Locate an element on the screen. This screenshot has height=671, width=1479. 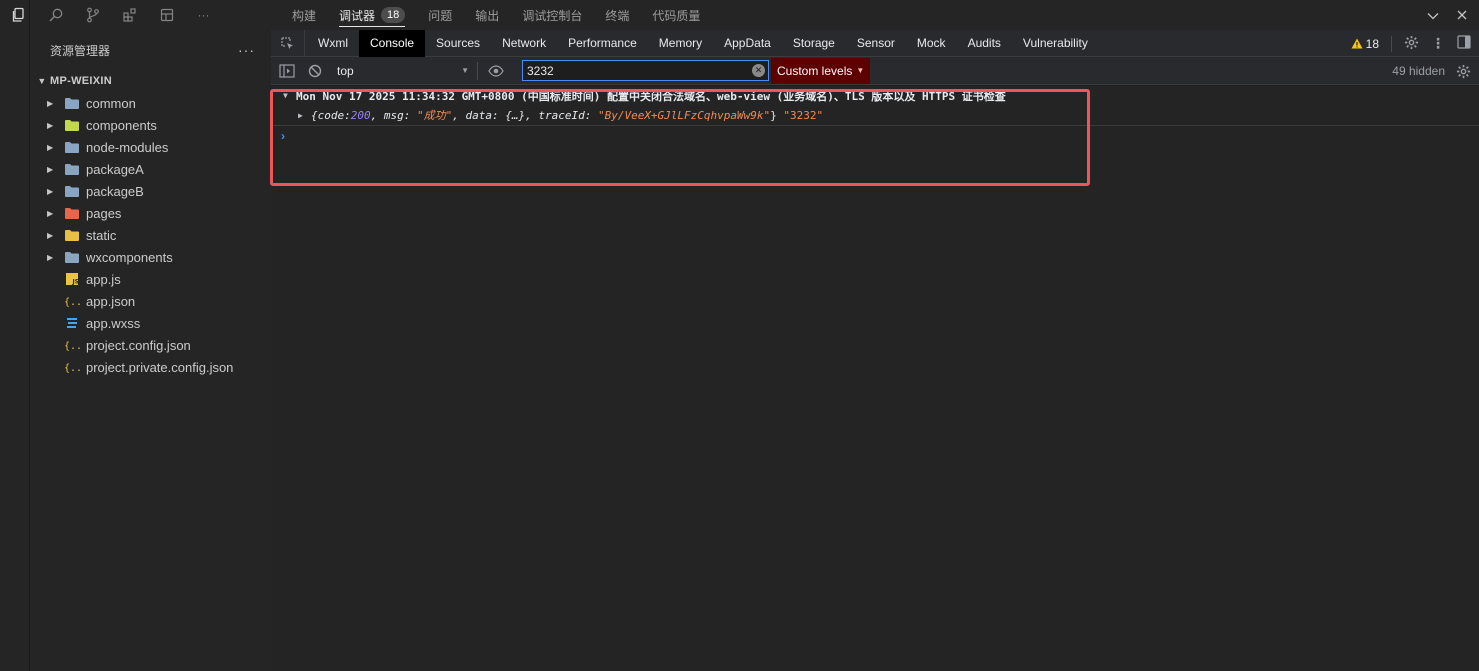
folder-item: ▶ static is located at coordinates (150, 235).